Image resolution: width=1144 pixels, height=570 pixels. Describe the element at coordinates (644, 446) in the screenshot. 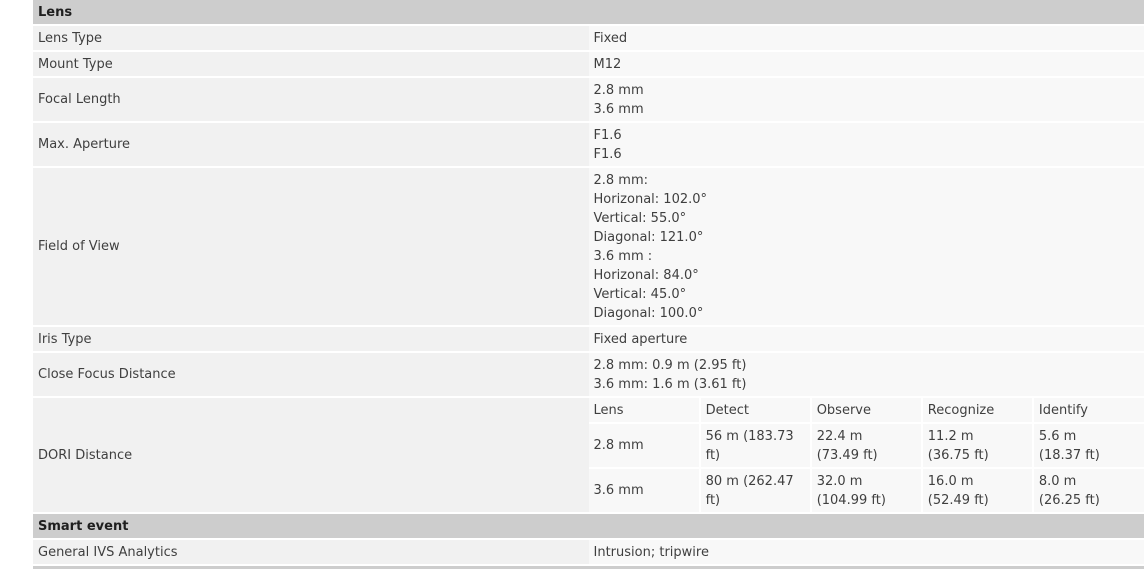

I see `dori-lens: 2.8 mm` at that location.